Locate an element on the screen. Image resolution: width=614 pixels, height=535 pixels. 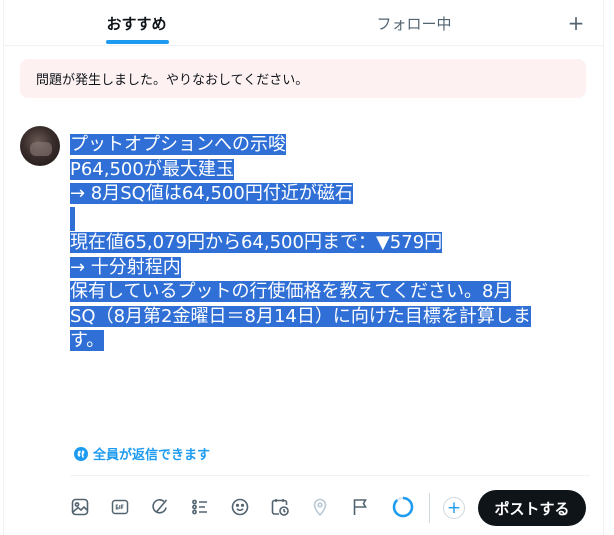
image-icon is located at coordinates (80, 507).